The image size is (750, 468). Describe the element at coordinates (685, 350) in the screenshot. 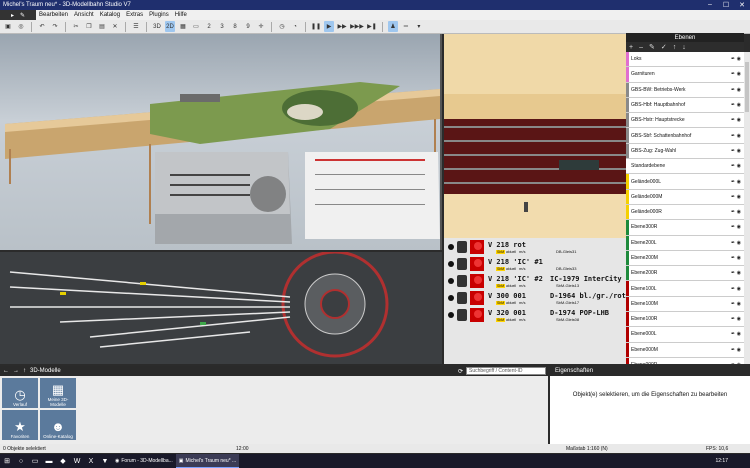

I see `layer-item: Ebene000M ✒ ◉` at that location.